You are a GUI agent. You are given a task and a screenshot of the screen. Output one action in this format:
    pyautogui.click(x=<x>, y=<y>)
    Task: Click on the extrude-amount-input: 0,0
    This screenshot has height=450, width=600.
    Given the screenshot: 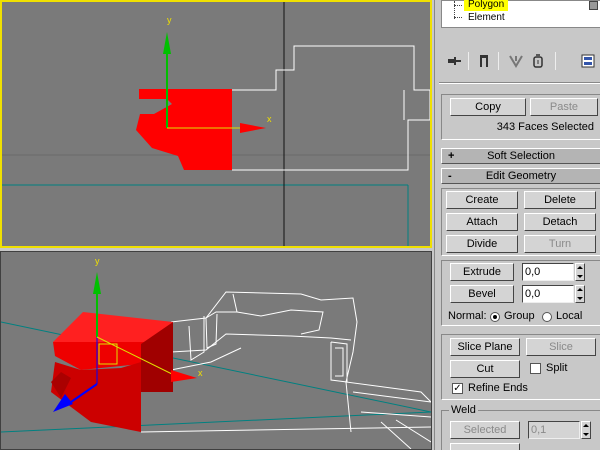 What is the action you would take?
    pyautogui.click(x=548, y=272)
    